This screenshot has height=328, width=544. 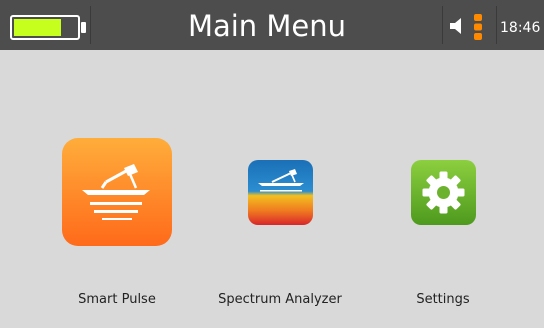 I want to click on smart-pulse-button, so click(x=117, y=192).